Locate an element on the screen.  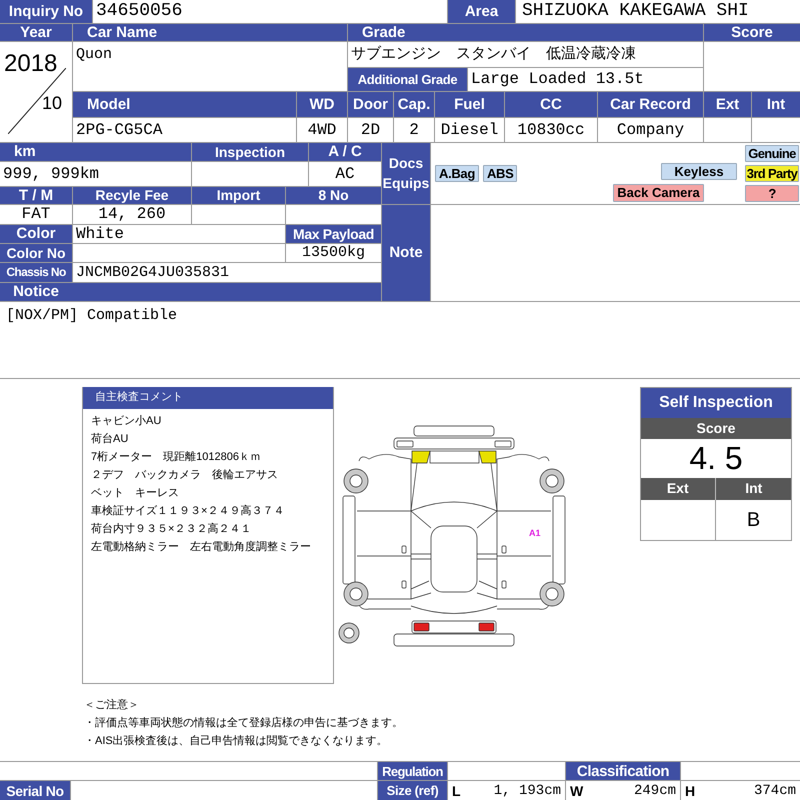
equipment-badge: ABS is located at coordinates (500, 173).